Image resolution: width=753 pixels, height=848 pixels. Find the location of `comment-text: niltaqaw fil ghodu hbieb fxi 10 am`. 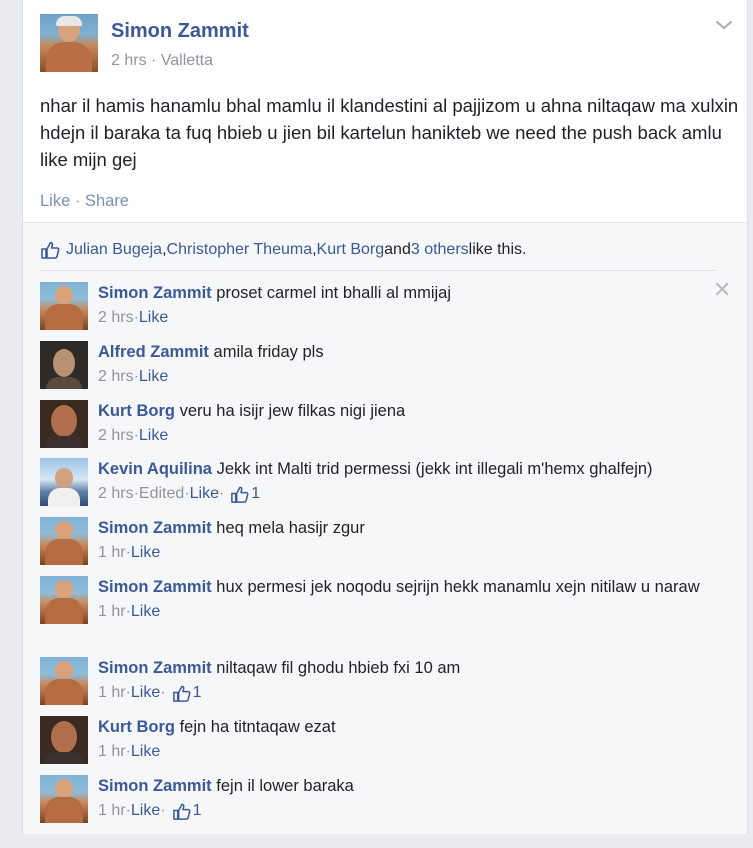

comment-text: niltaqaw fil ghodu hbieb fxi 10 am is located at coordinates (338, 668).